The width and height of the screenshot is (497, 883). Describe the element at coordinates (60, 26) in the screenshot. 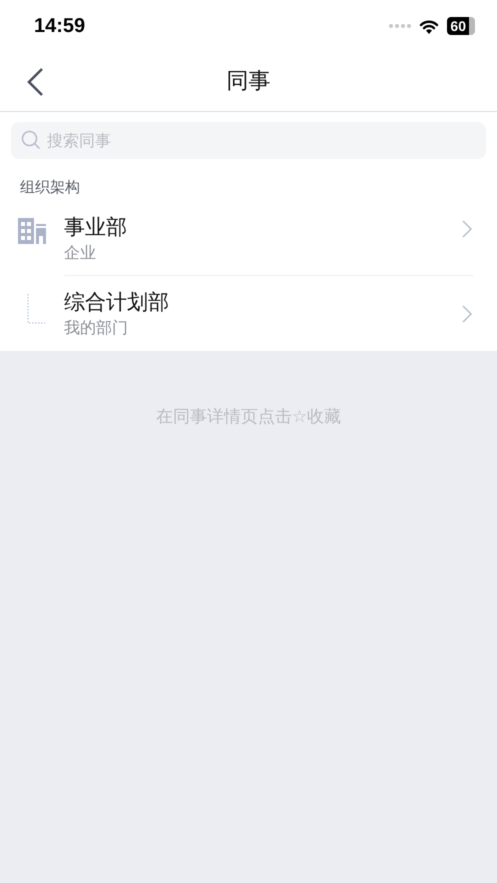

I see `status-time: 14:59` at that location.